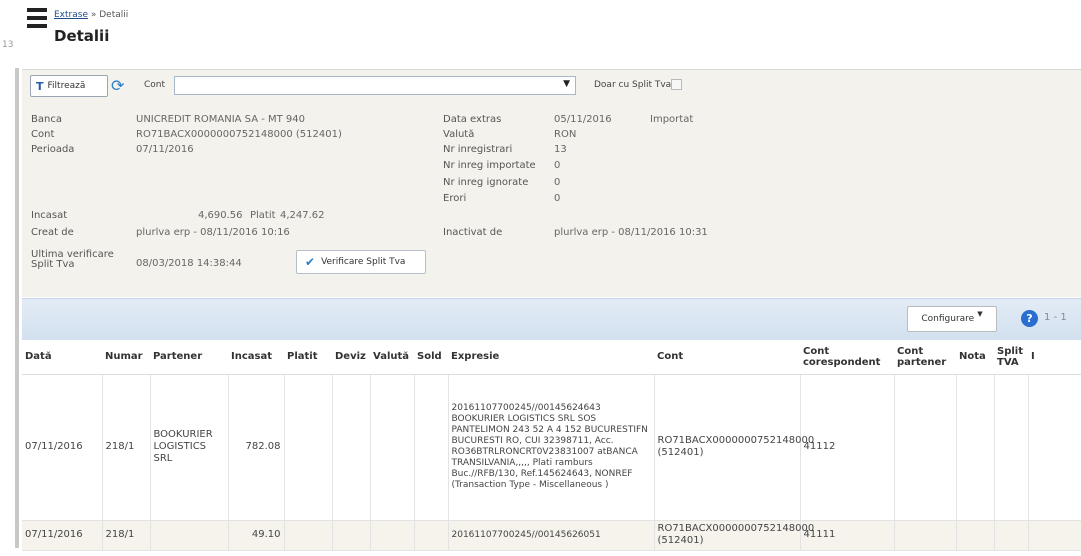 Image resolution: width=1081 pixels, height=556 pixels. I want to click on pager-text: 1 - 1, so click(1055, 317).